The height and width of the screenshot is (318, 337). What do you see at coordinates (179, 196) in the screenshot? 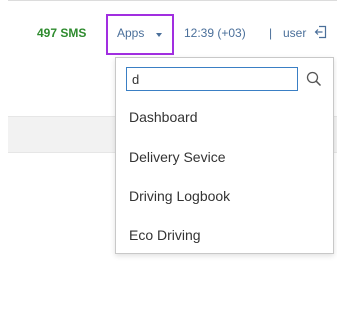
I see `menu-item-driving-logbook: Driving Logbook` at bounding box center [179, 196].